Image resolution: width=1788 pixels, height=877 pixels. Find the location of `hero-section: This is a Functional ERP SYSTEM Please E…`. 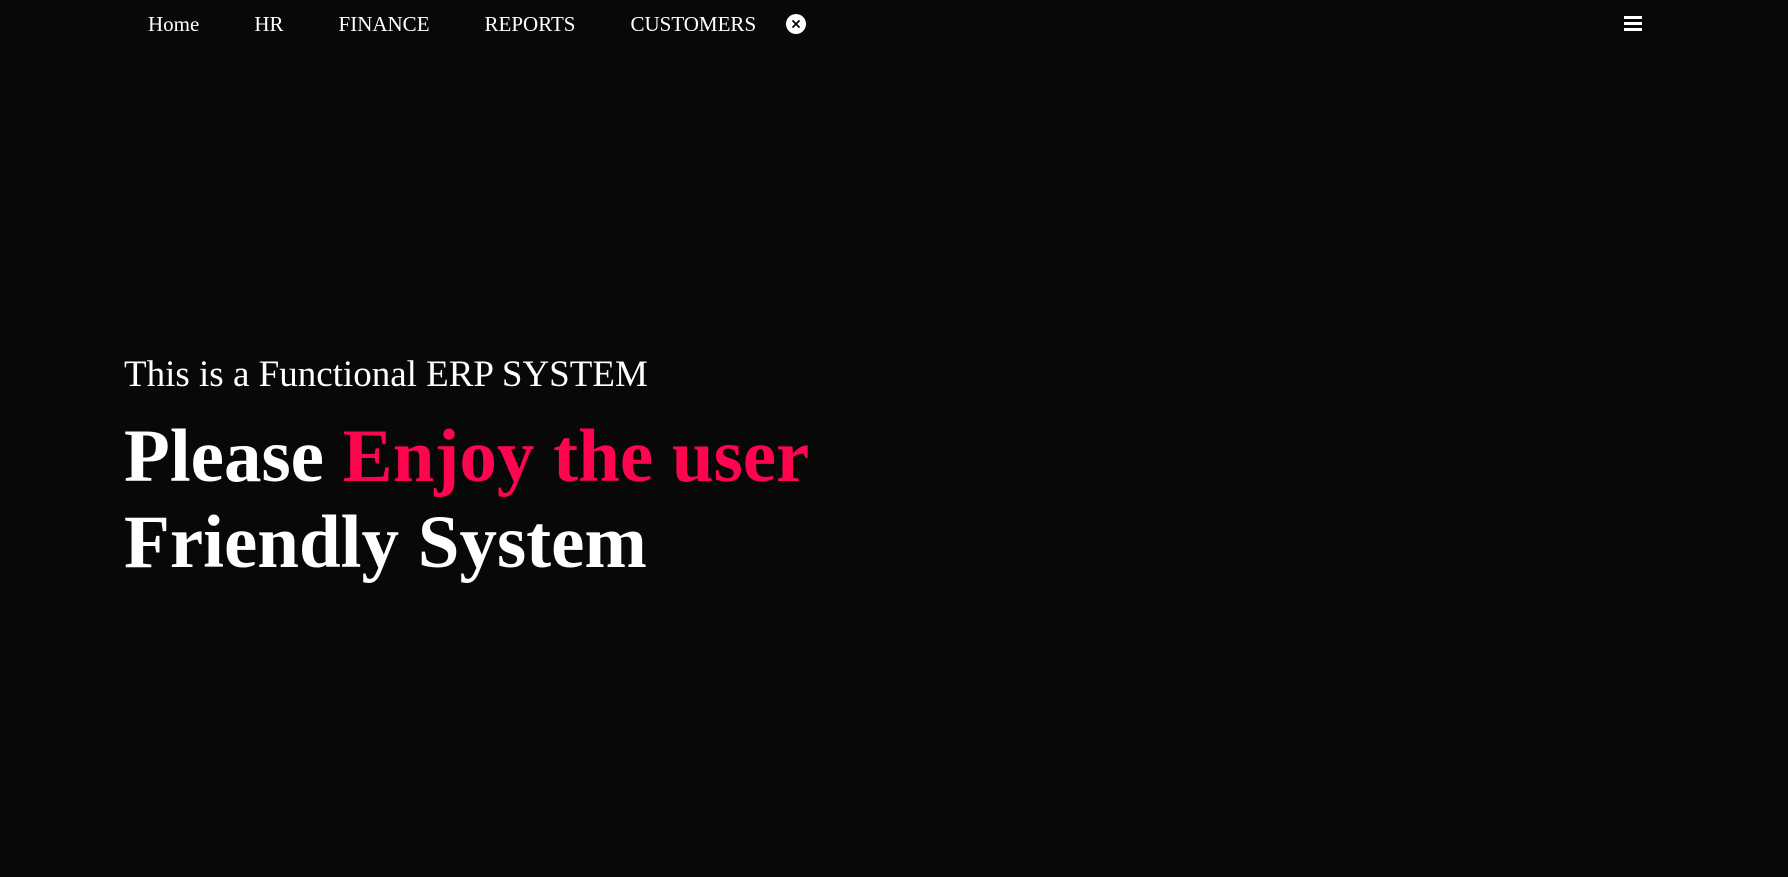

hero-section: This is a Functional ERP SYSTEM Please E… is located at coordinates (574, 469).